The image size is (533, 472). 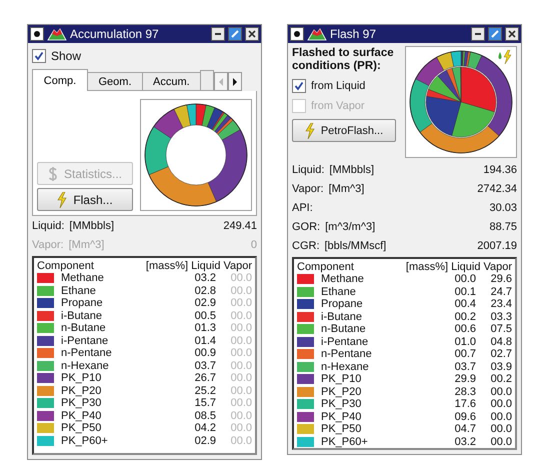 What do you see at coordinates (57, 34) in the screenshot?
I see `mountain-logo-icon` at bounding box center [57, 34].